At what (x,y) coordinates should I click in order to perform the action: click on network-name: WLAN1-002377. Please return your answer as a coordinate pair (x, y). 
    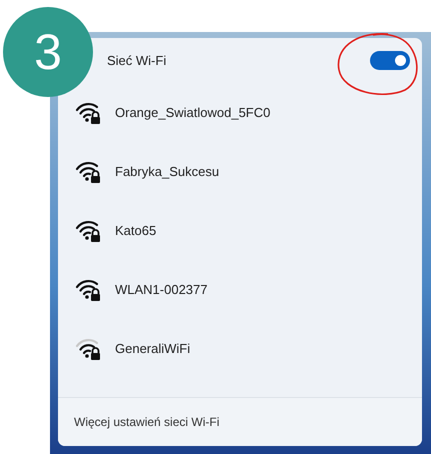
    Looking at the image, I should click on (161, 289).